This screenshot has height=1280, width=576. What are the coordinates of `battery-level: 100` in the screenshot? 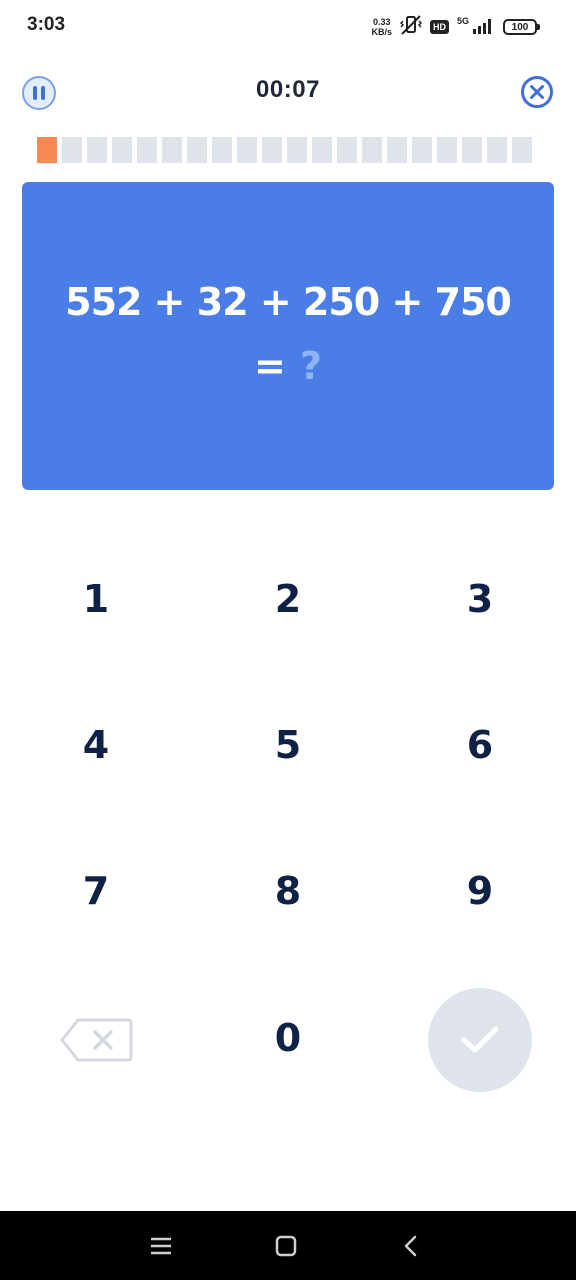 It's located at (520, 27).